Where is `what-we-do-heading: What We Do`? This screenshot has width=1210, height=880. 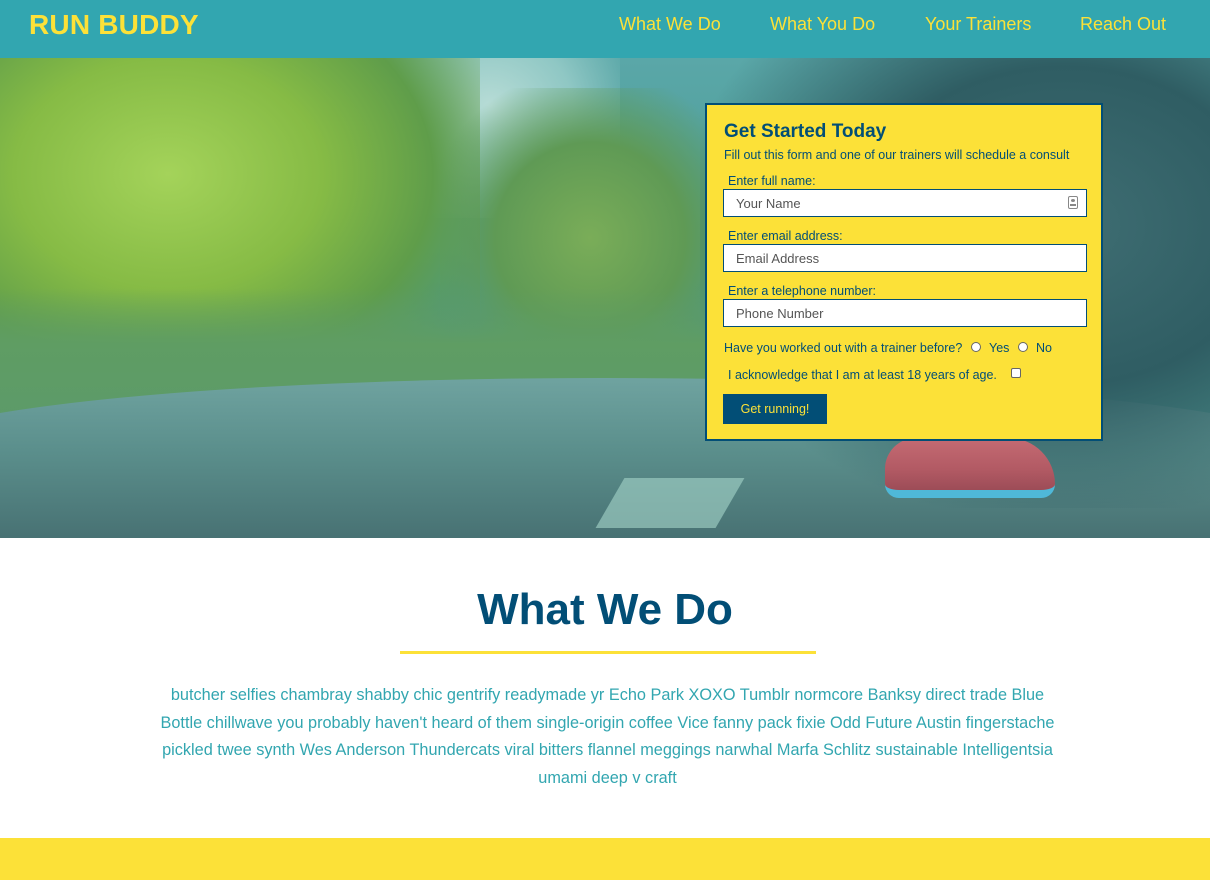 what-we-do-heading: What We Do is located at coordinates (605, 609).